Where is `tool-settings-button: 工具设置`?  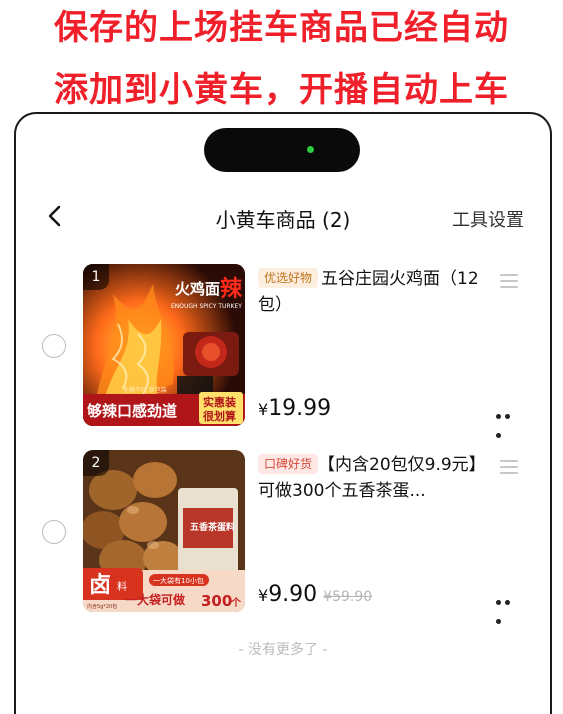
tool-settings-button: 工具设置 is located at coordinates (488, 219).